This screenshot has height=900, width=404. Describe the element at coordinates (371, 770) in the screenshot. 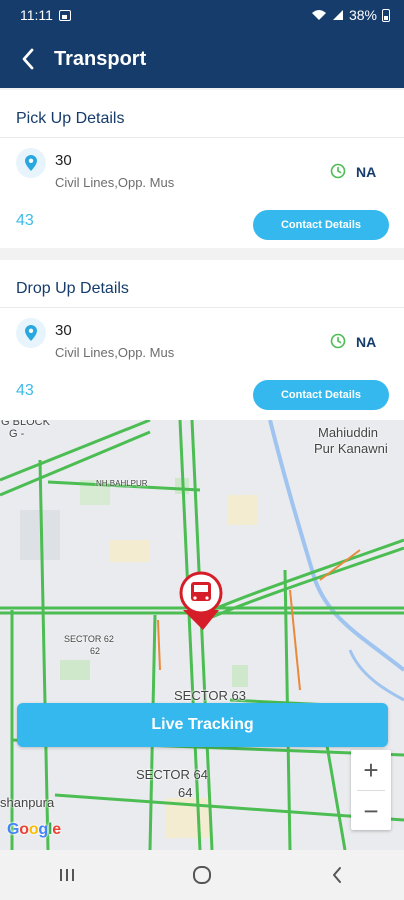

I see `zoom-in-button: +` at that location.